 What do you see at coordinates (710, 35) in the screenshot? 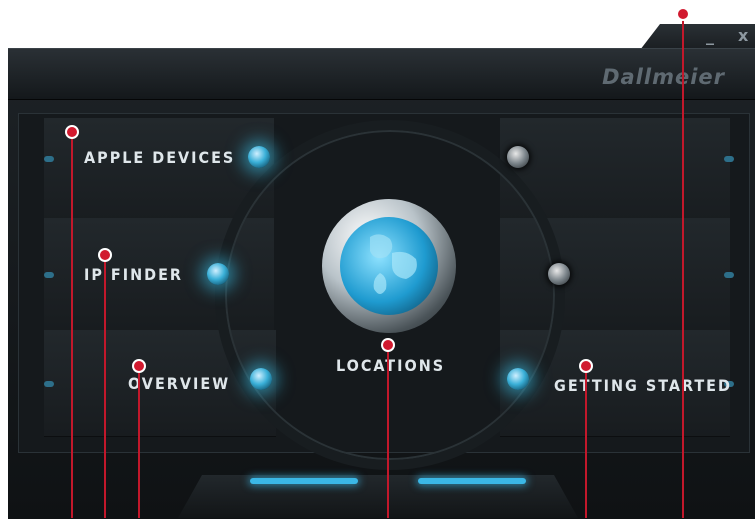
I see `minimize-button: _` at bounding box center [710, 35].